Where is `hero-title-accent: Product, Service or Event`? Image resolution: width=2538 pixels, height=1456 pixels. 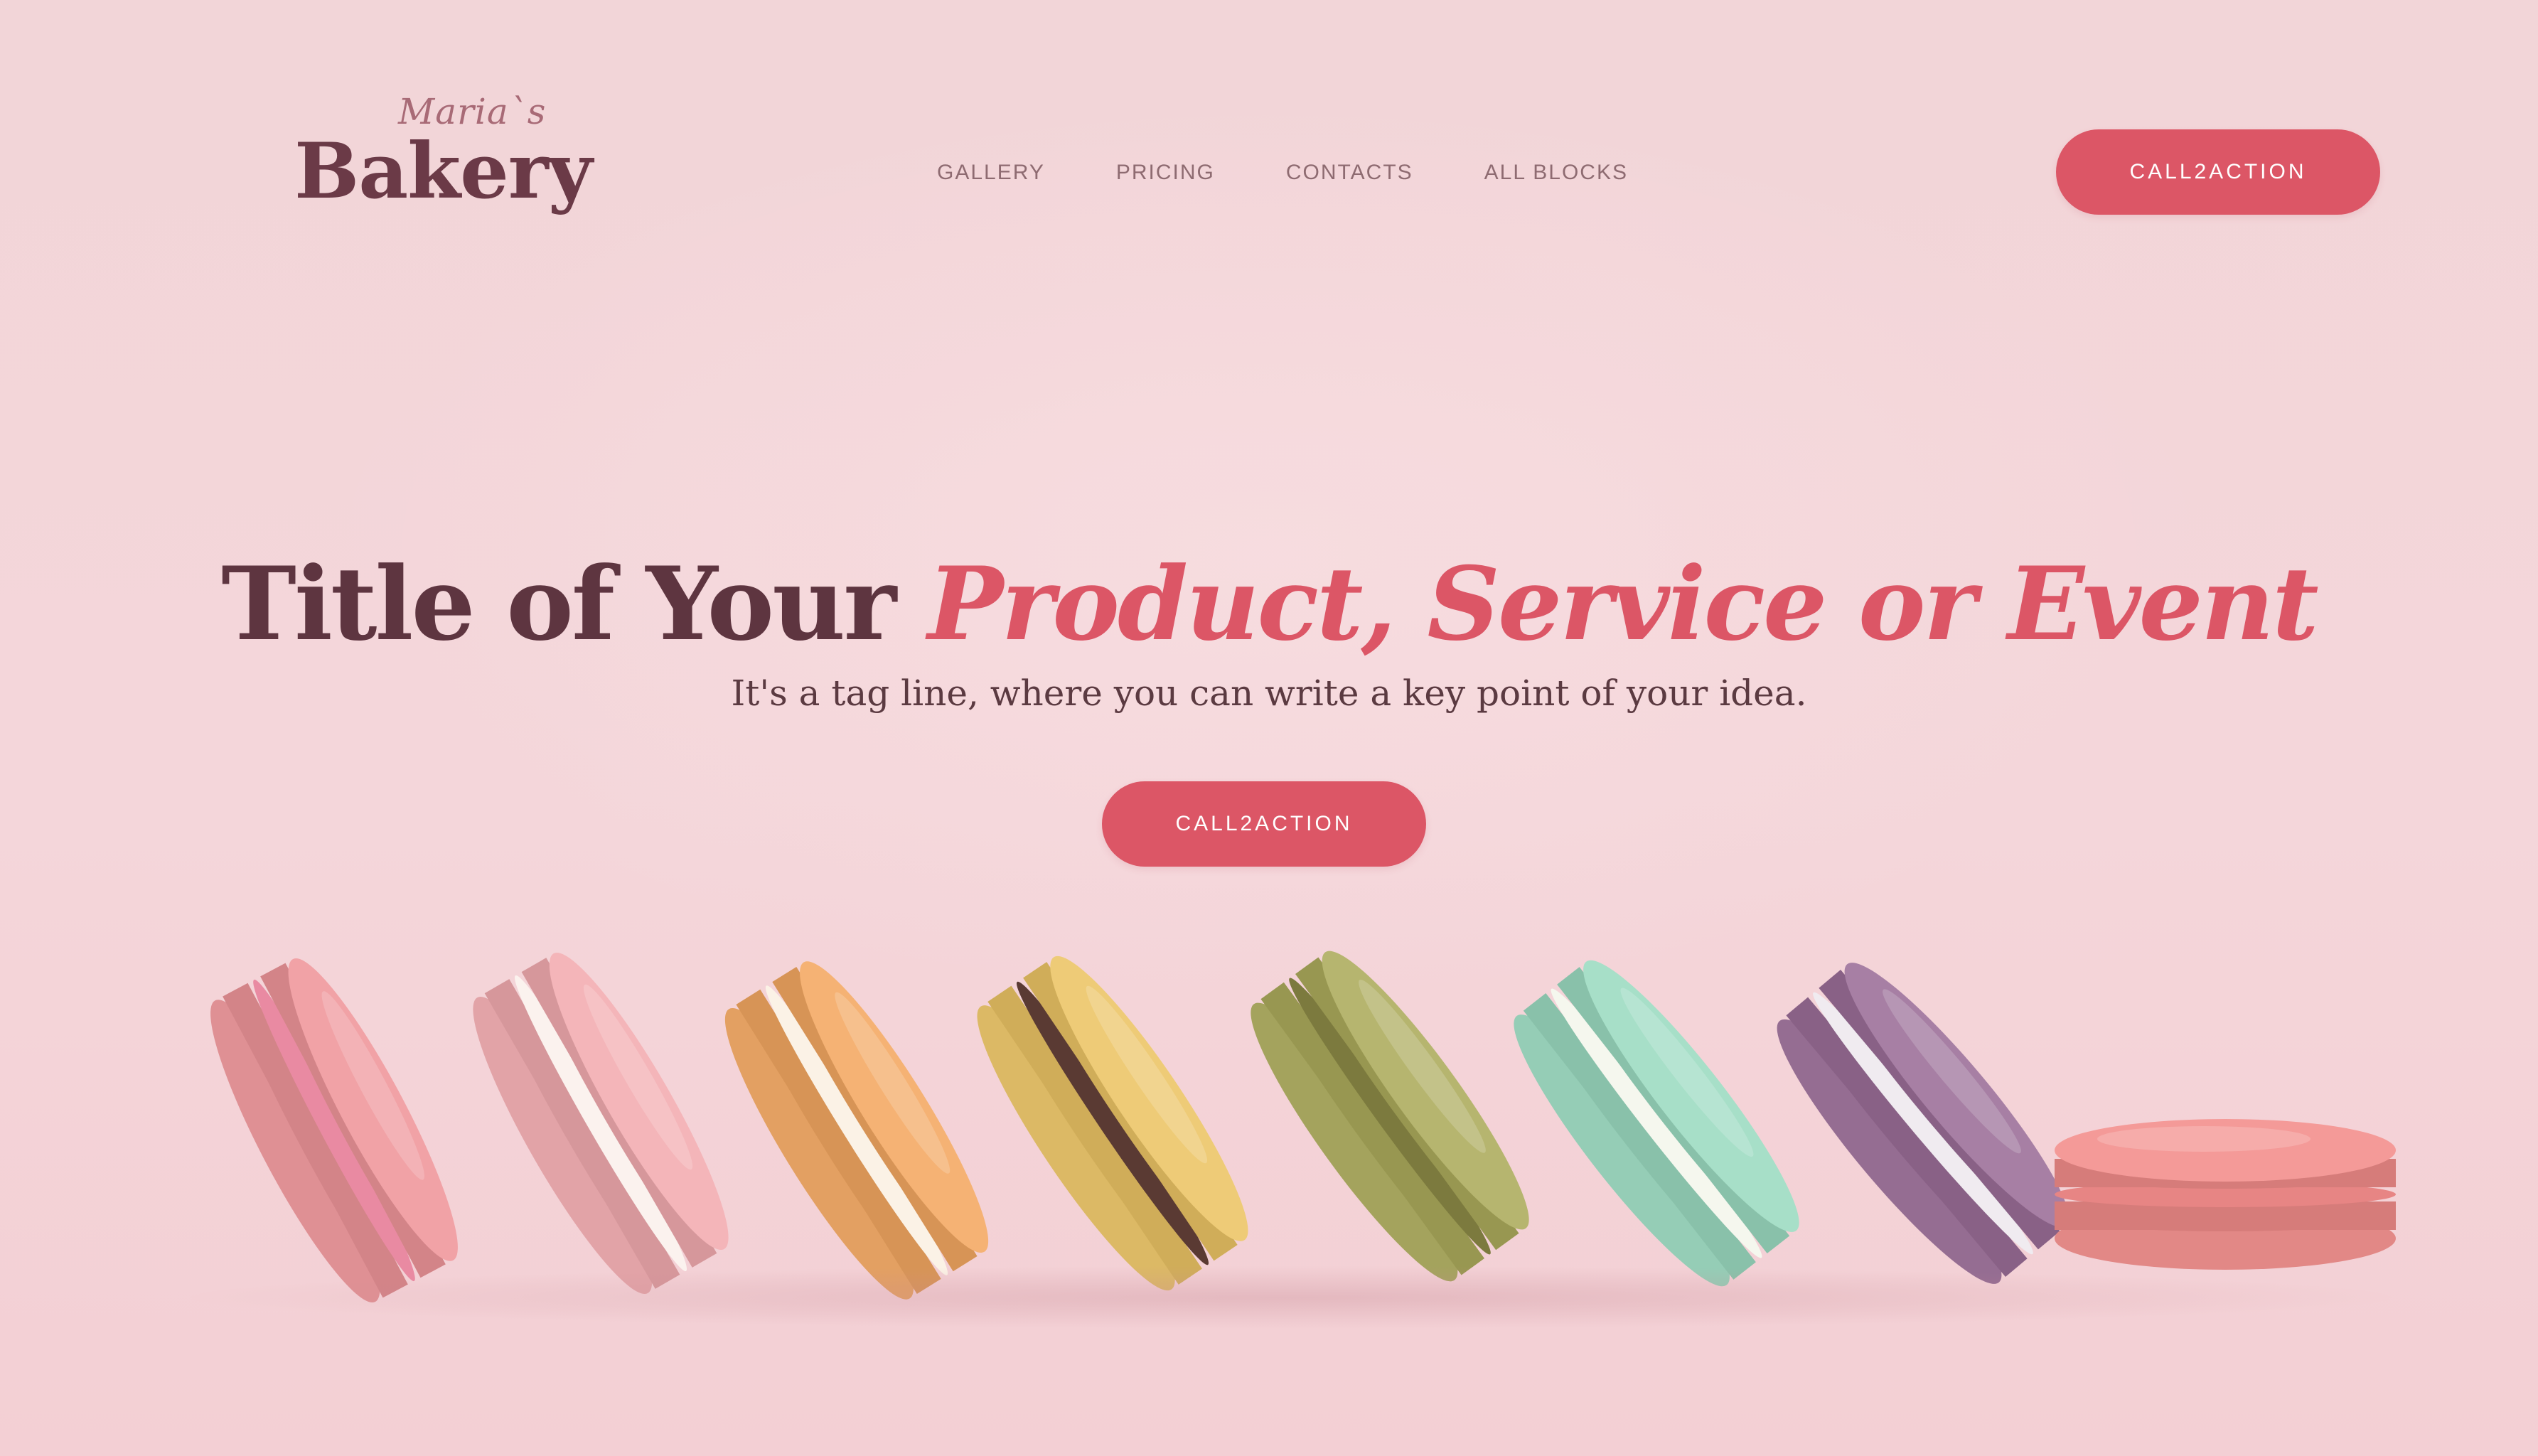
hero-title-accent: Product, Service or Event is located at coordinates (1623, 604).